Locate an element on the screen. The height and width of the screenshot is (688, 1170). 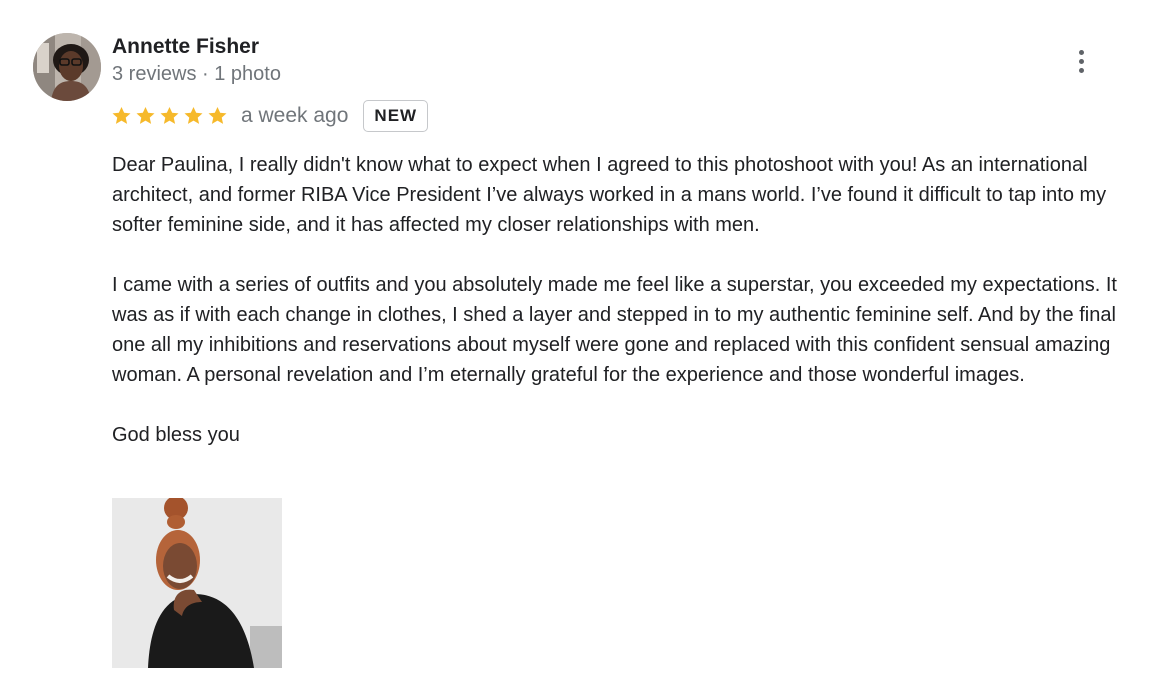
more-options-button is located at coordinates (1081, 61).